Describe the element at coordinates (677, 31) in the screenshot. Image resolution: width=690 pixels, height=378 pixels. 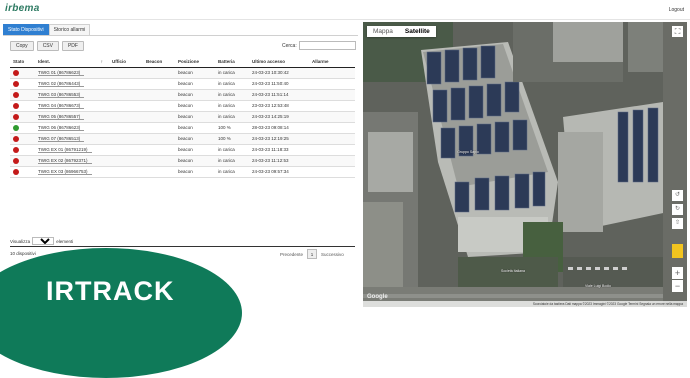
I see `fullscreen-icon: ⛶` at that location.